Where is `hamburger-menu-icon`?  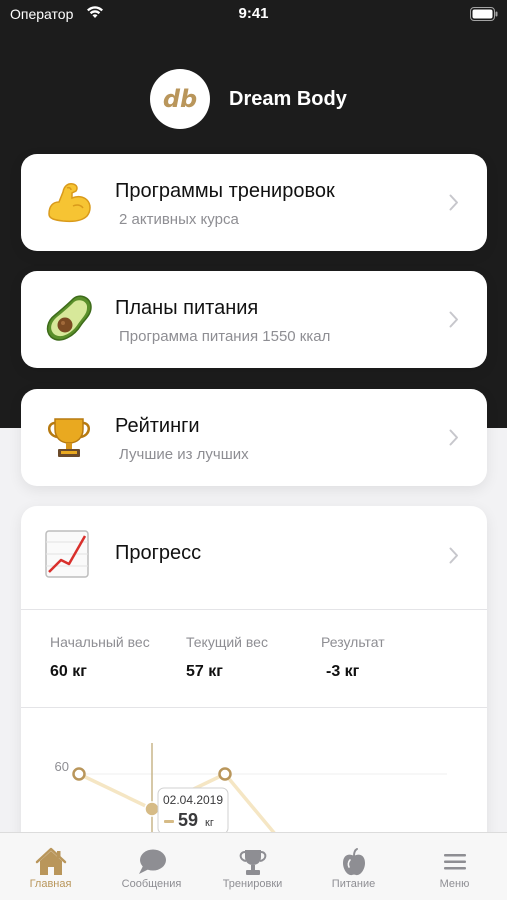 hamburger-menu-icon is located at coordinates (455, 862).